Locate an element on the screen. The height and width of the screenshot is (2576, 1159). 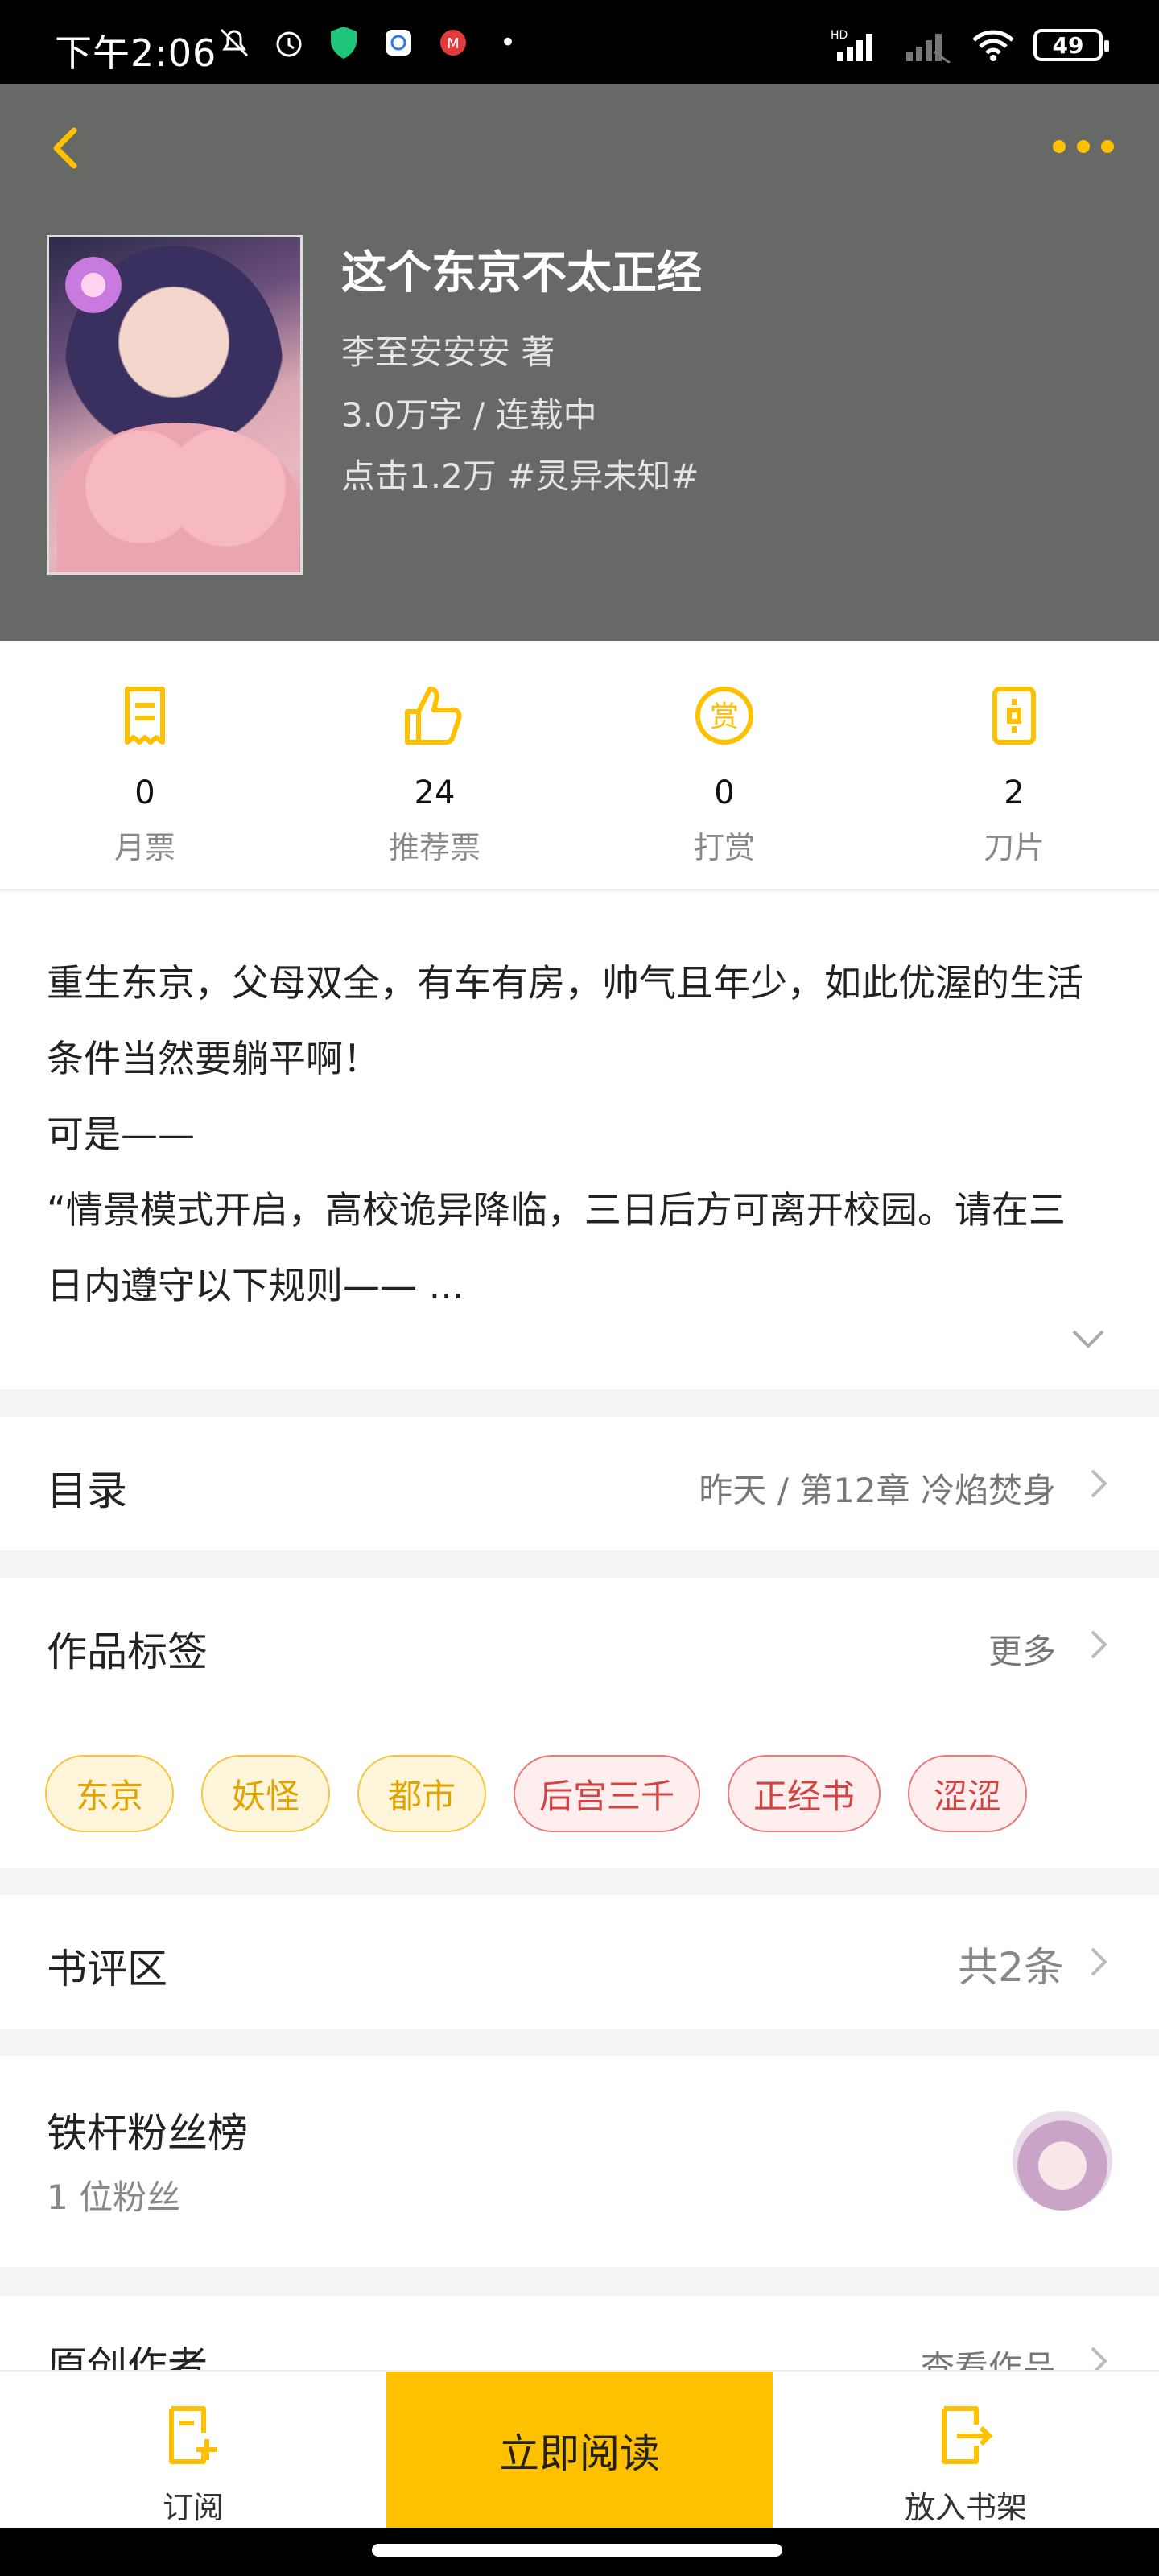
book-author: 李至安安安 著 is located at coordinates (448, 349).